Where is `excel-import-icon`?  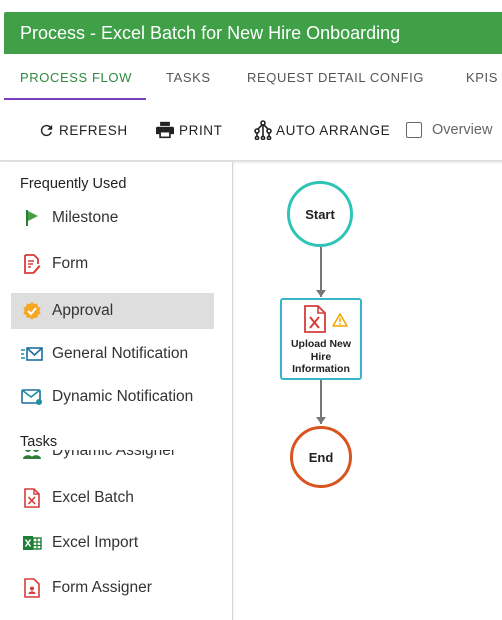 excel-import-icon is located at coordinates (32, 543).